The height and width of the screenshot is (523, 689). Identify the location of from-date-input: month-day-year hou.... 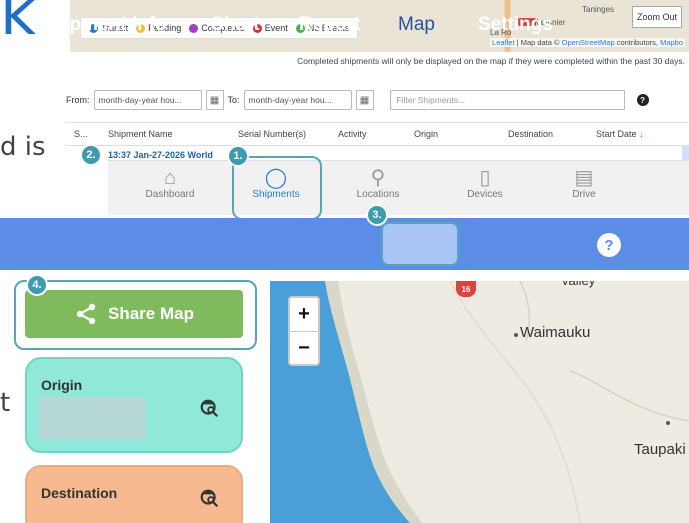
(147, 100).